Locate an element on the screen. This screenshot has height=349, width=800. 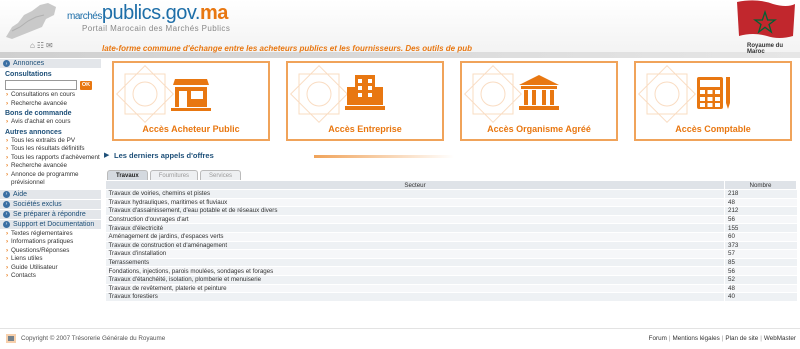
sidebar-section-support: › Support et Documentation is located at coordinates (50, 224).